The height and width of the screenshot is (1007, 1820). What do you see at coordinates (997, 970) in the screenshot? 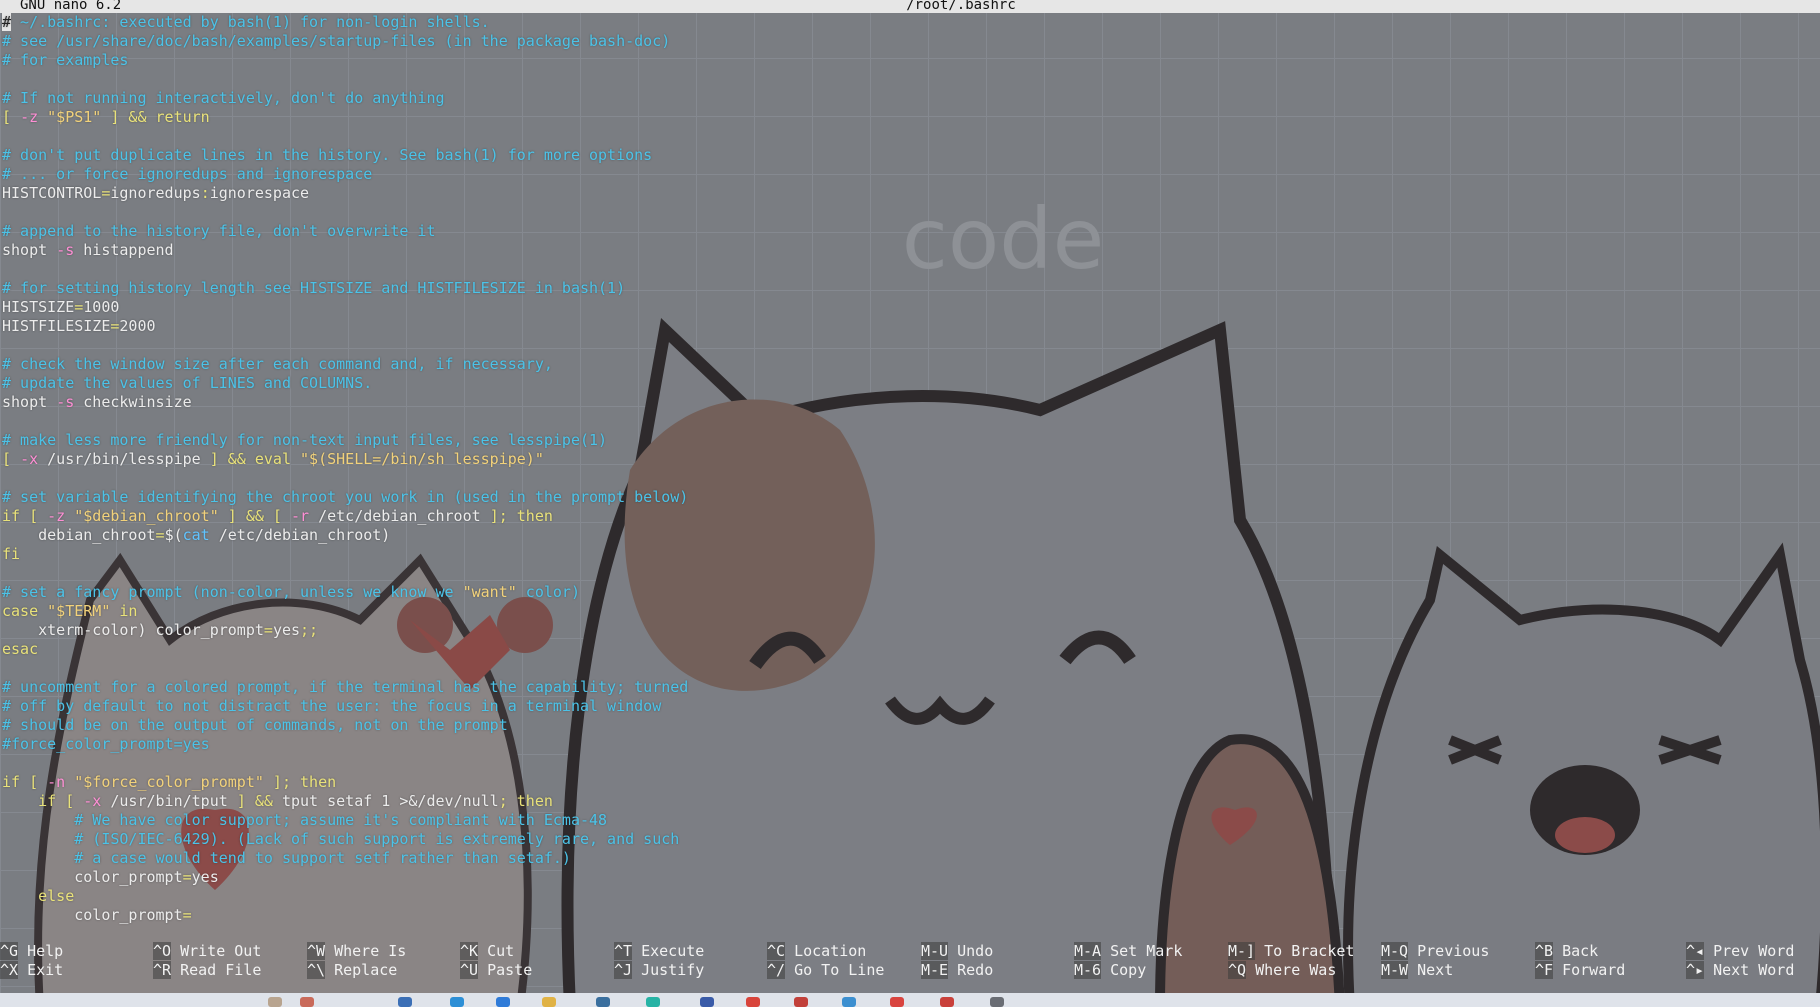
I see `shortcut-redo: M-E Redo` at bounding box center [997, 970].